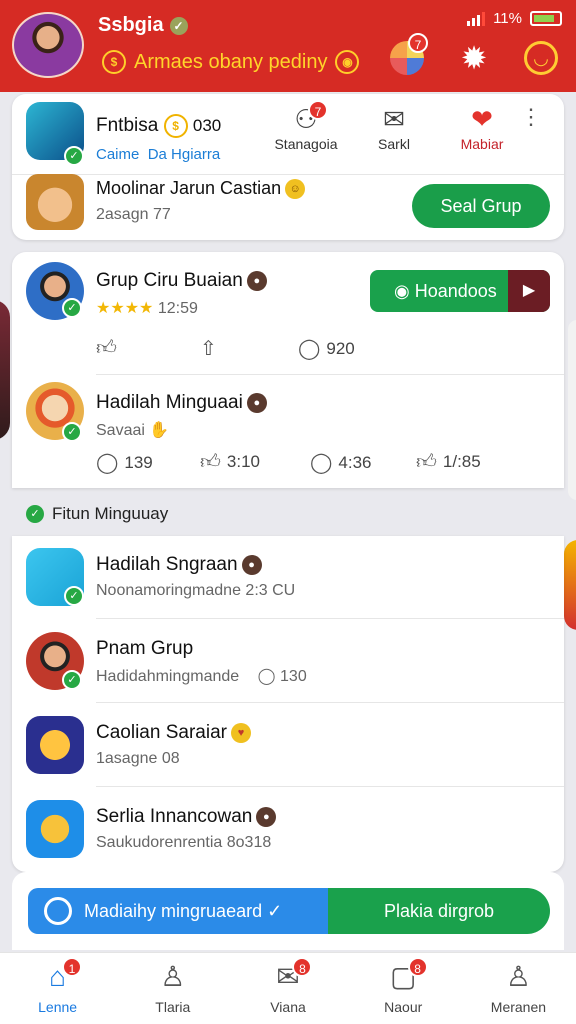 Image resolution: width=576 pixels, height=1024 pixels. What do you see at coordinates (531, 117) in the screenshot?
I see `more-menu-icon: ⋮` at bounding box center [531, 117].